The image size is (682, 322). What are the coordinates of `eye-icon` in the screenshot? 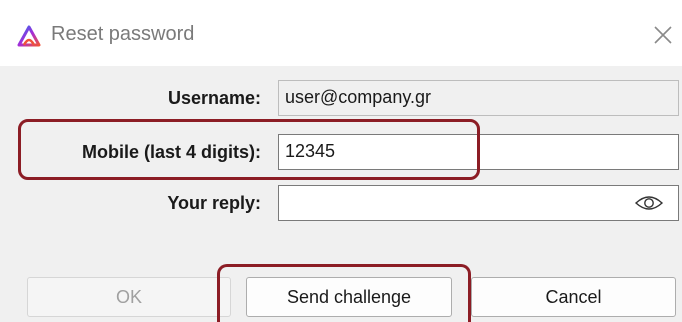 It's located at (649, 203).